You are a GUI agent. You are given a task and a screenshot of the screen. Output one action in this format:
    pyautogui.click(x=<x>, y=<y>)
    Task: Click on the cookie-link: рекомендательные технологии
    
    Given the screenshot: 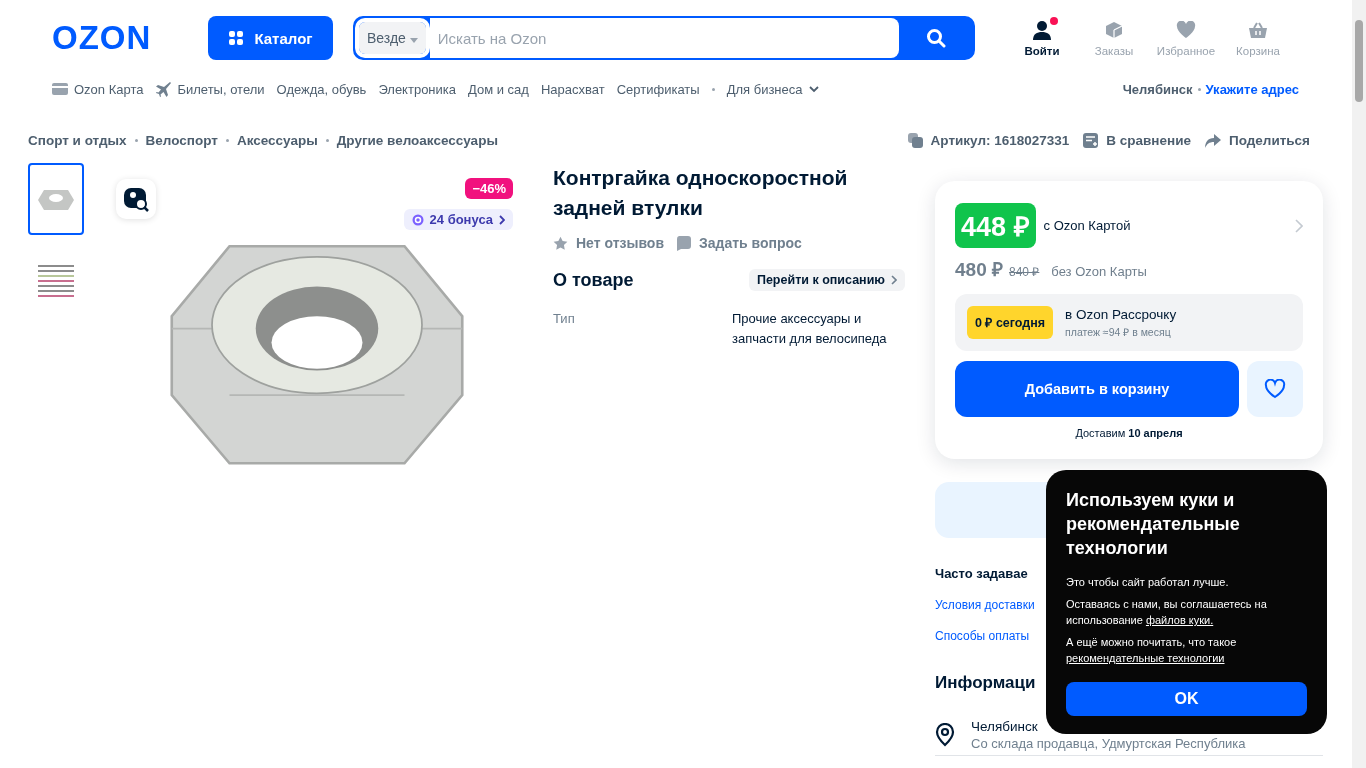 What is the action you would take?
    pyautogui.click(x=1145, y=658)
    